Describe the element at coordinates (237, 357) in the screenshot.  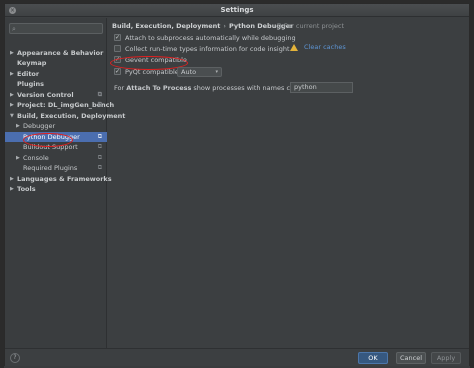
I see `dialog-footer: ? OK Cancel Apply` at that location.